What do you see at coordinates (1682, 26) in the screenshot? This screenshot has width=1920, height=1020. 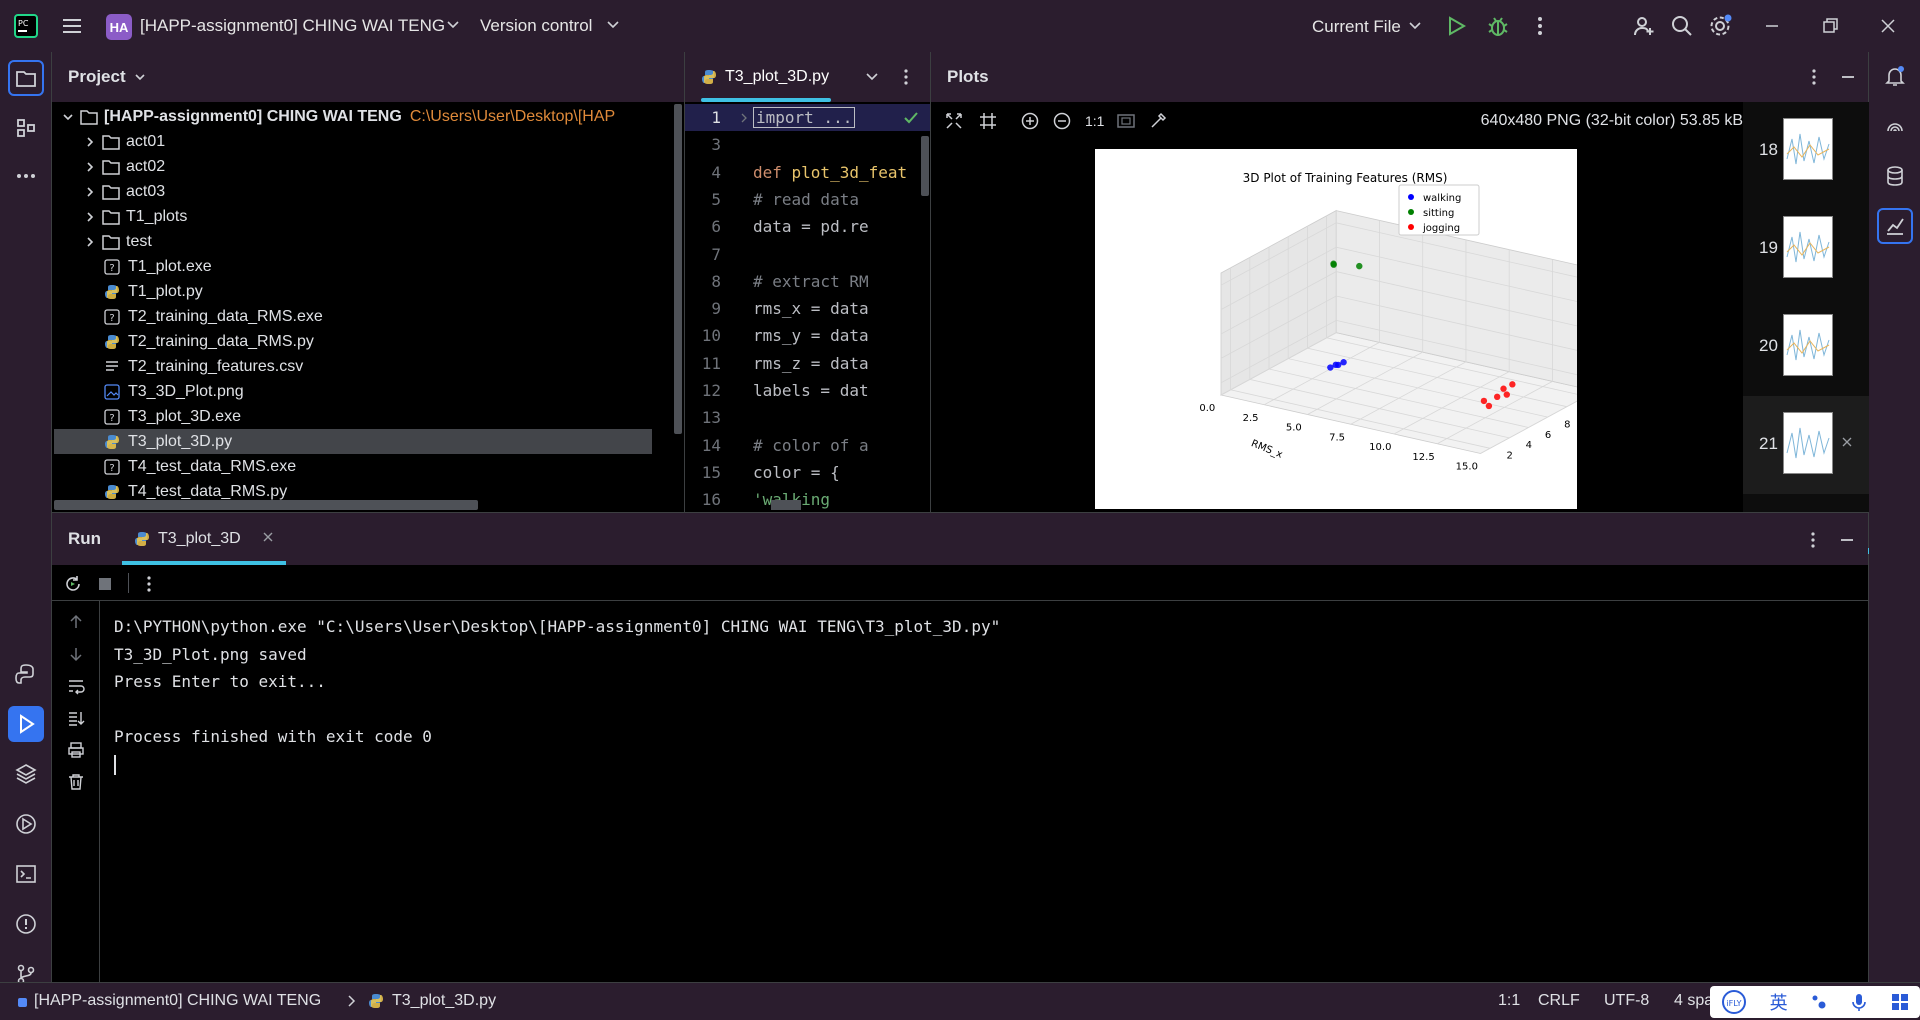 I see `search-icon` at bounding box center [1682, 26].